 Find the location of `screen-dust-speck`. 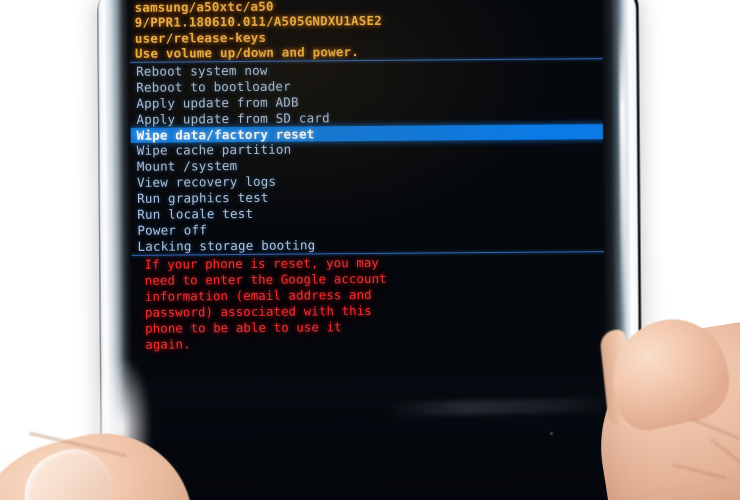

screen-dust-speck is located at coordinates (551, 433).